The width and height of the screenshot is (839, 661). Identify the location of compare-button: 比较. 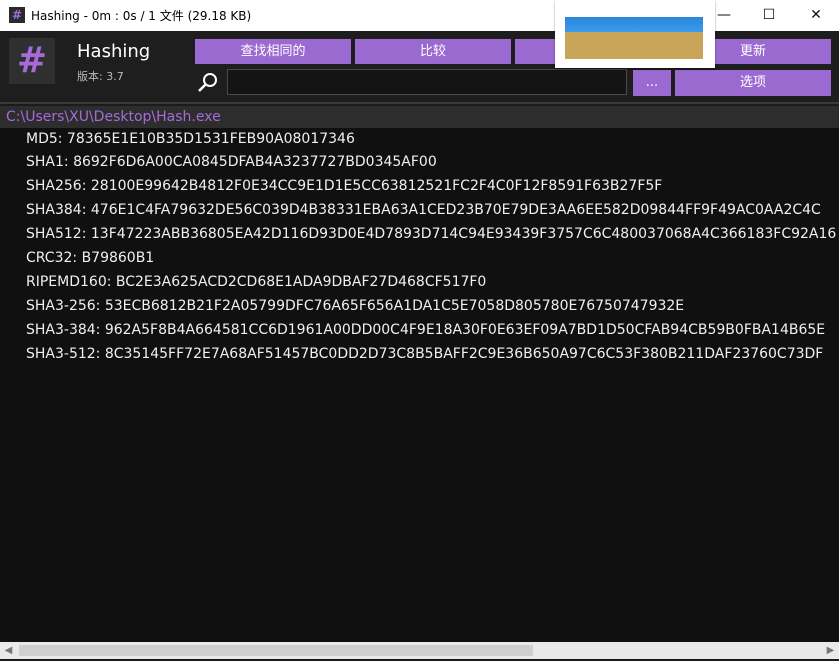
(433, 51).